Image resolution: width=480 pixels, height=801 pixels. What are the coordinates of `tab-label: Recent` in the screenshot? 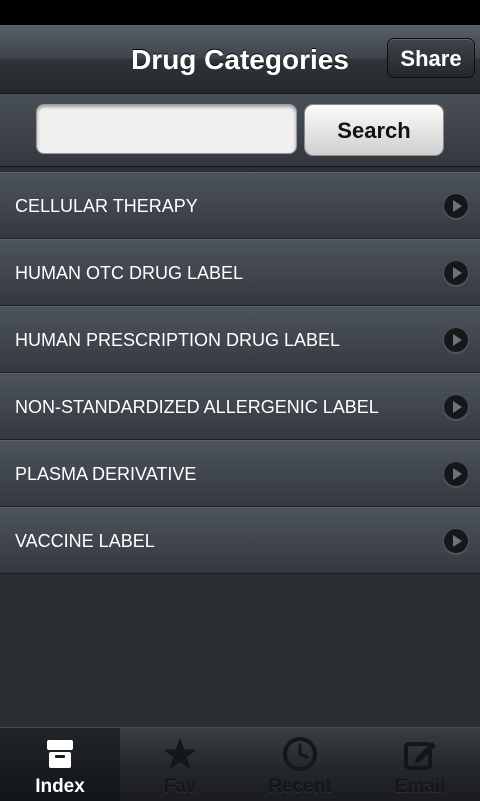 It's located at (300, 786).